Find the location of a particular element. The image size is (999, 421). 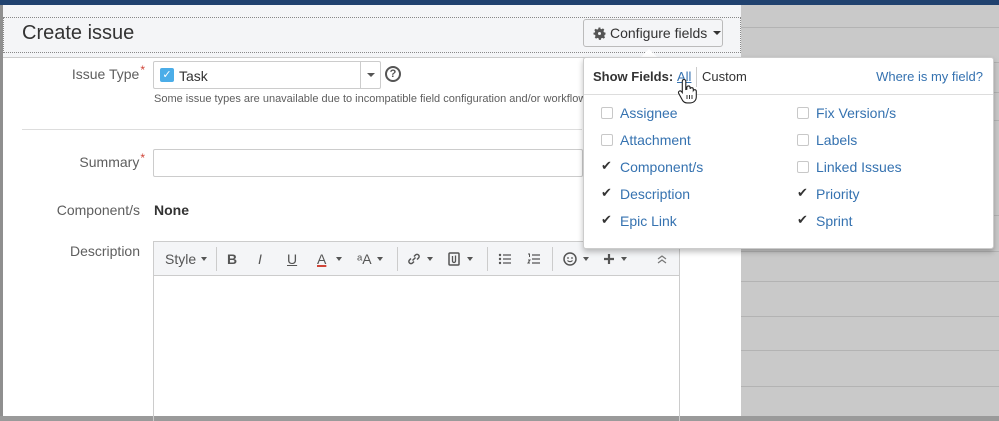

configure-fields-button: Configure fields is located at coordinates (653, 33).